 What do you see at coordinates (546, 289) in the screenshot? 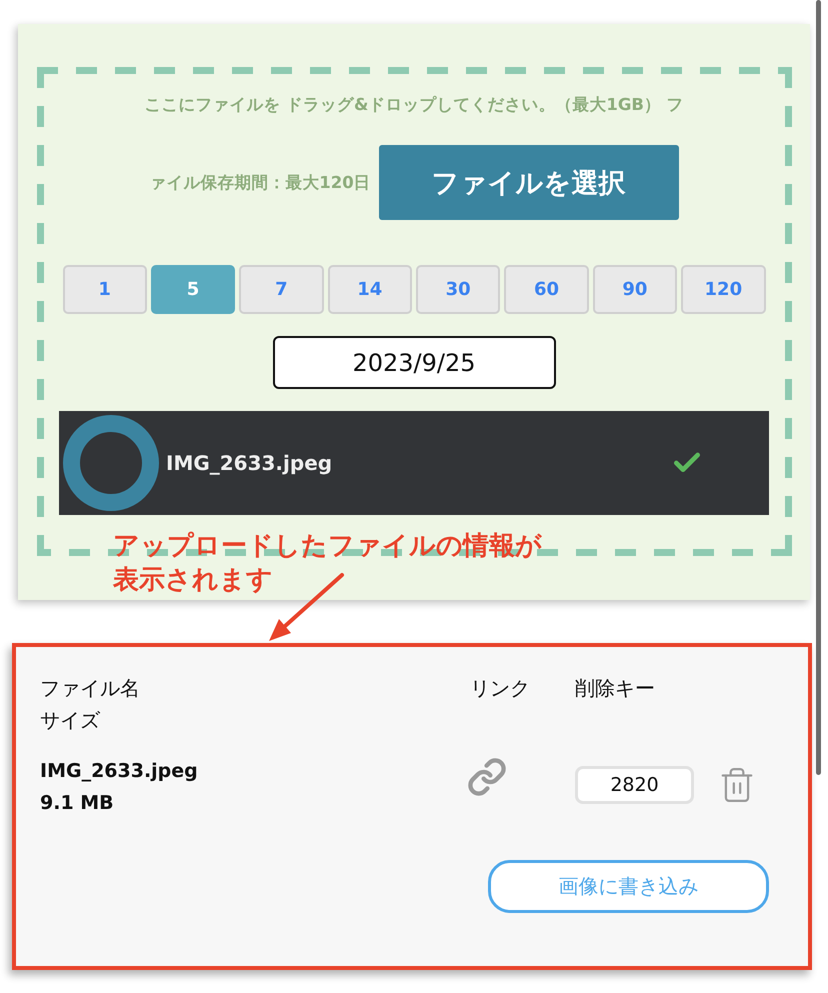
I see `days-option-button: 60` at bounding box center [546, 289].